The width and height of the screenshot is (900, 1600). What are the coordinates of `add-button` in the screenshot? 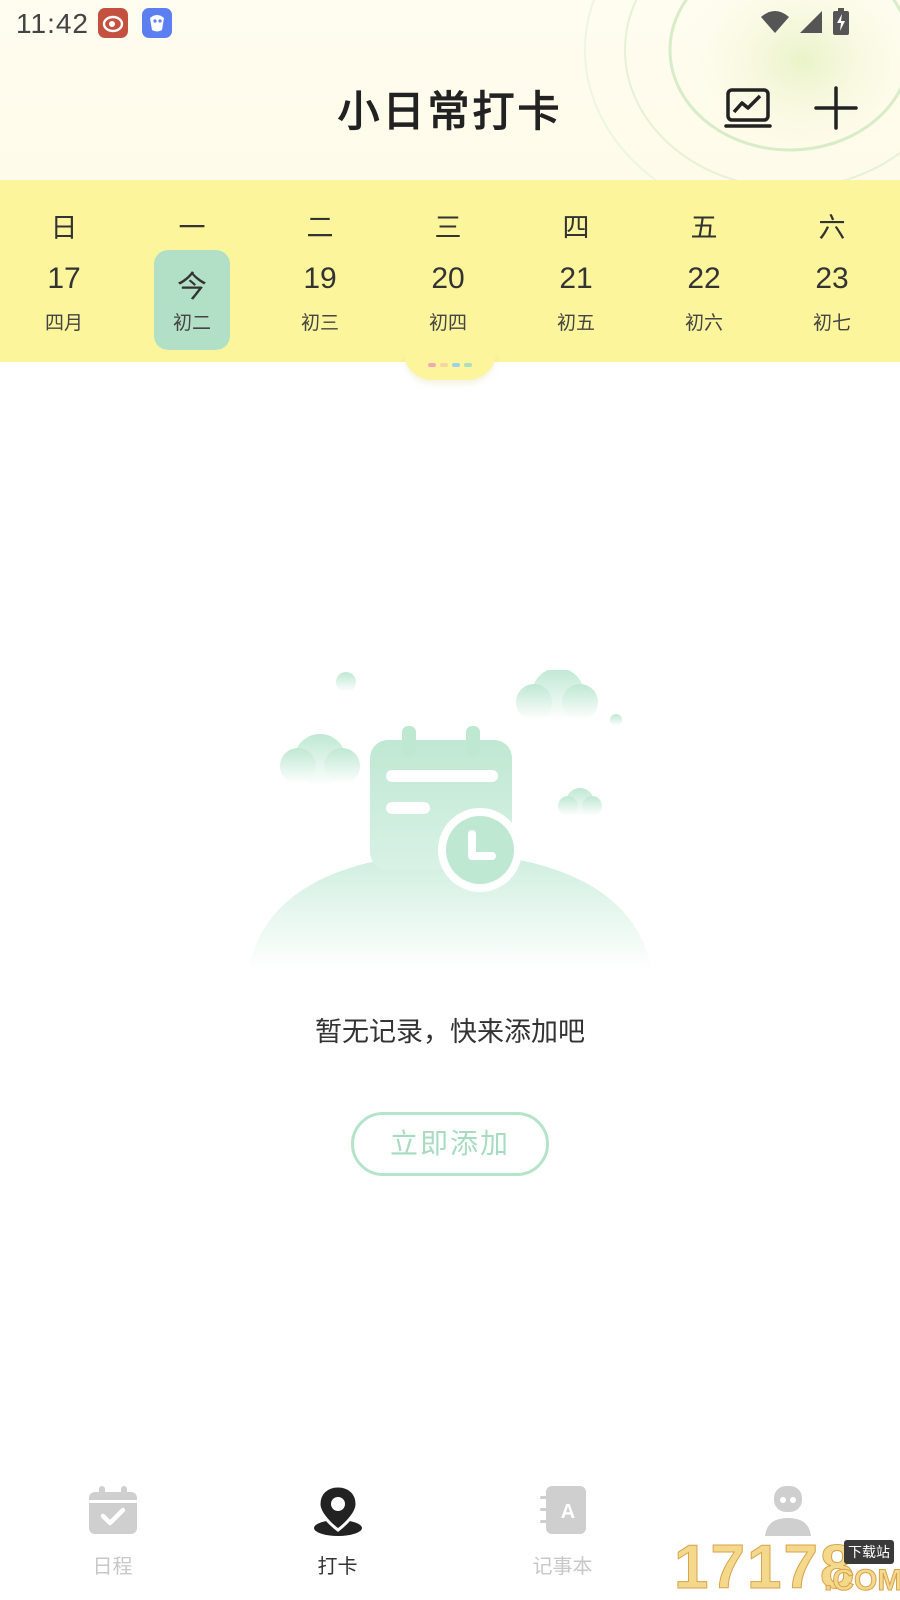 It's located at (836, 108).